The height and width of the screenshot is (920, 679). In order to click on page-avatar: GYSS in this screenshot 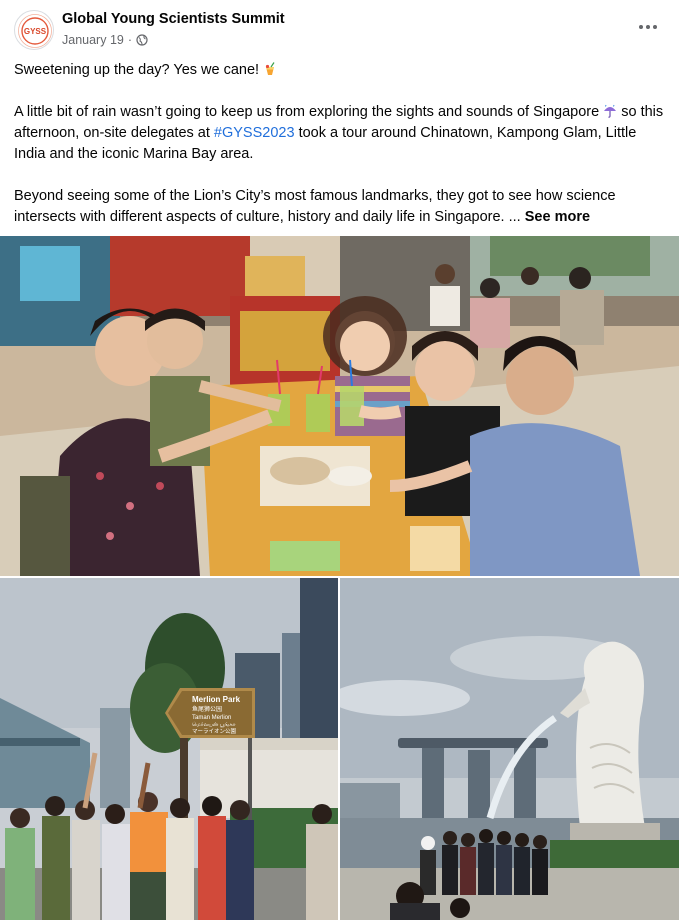, I will do `click(34, 30)`.